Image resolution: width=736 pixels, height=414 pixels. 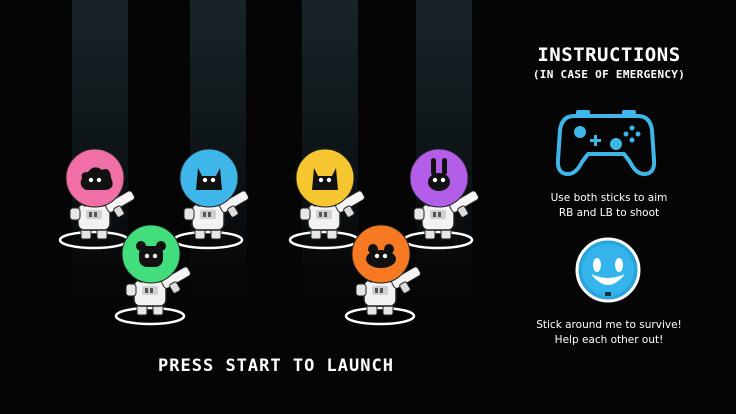 I want to click on survival-tip-line2: Help each other out!, so click(x=609, y=340).